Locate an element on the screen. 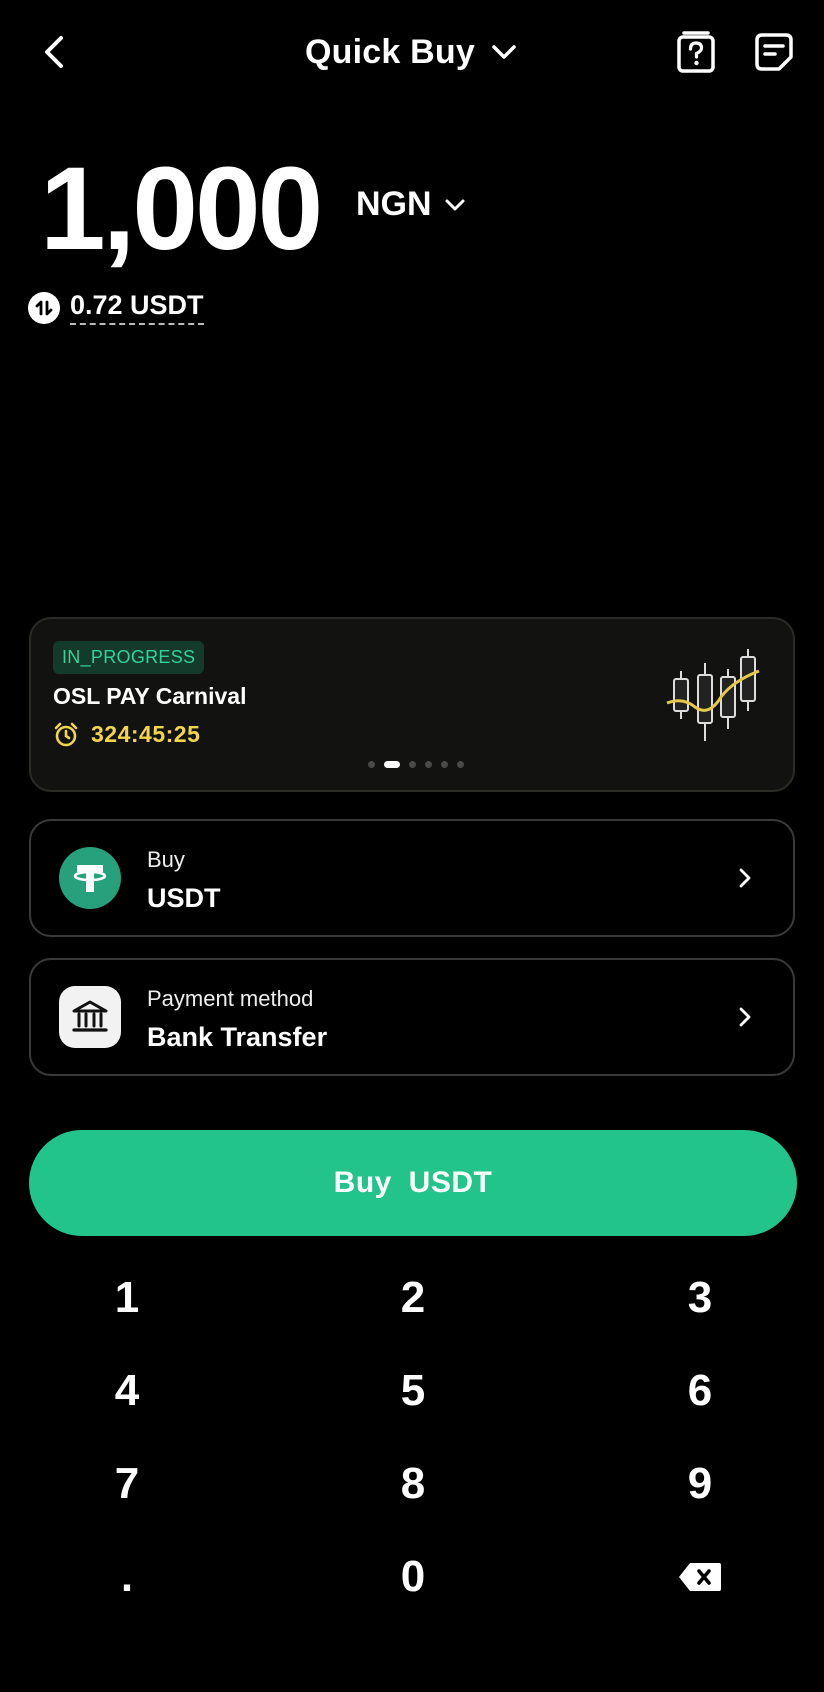 This screenshot has width=824, height=1692. currency-code: NGN is located at coordinates (394, 204).